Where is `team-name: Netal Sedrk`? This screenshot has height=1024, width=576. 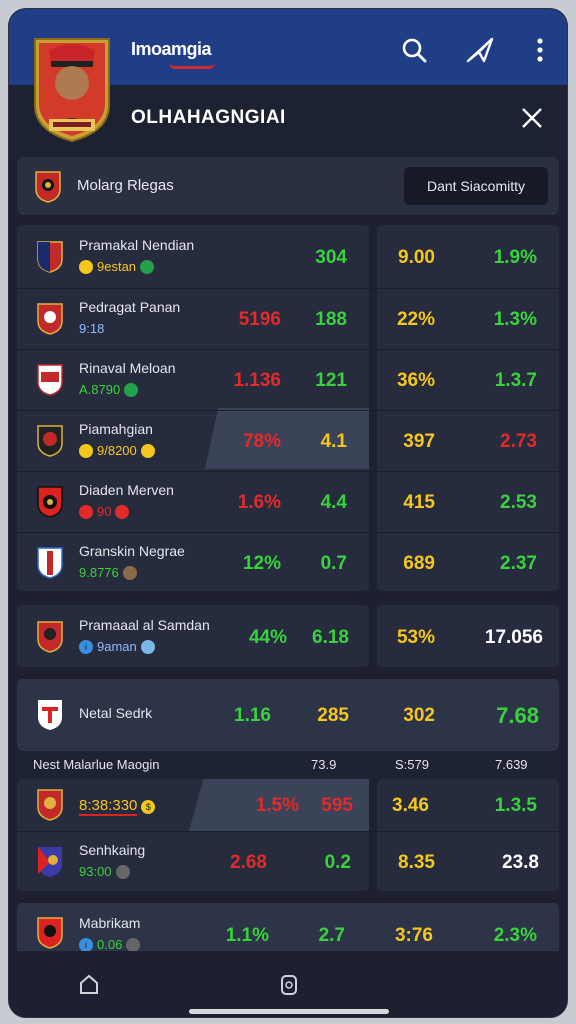
team-name: Netal Sedrk is located at coordinates (116, 713).